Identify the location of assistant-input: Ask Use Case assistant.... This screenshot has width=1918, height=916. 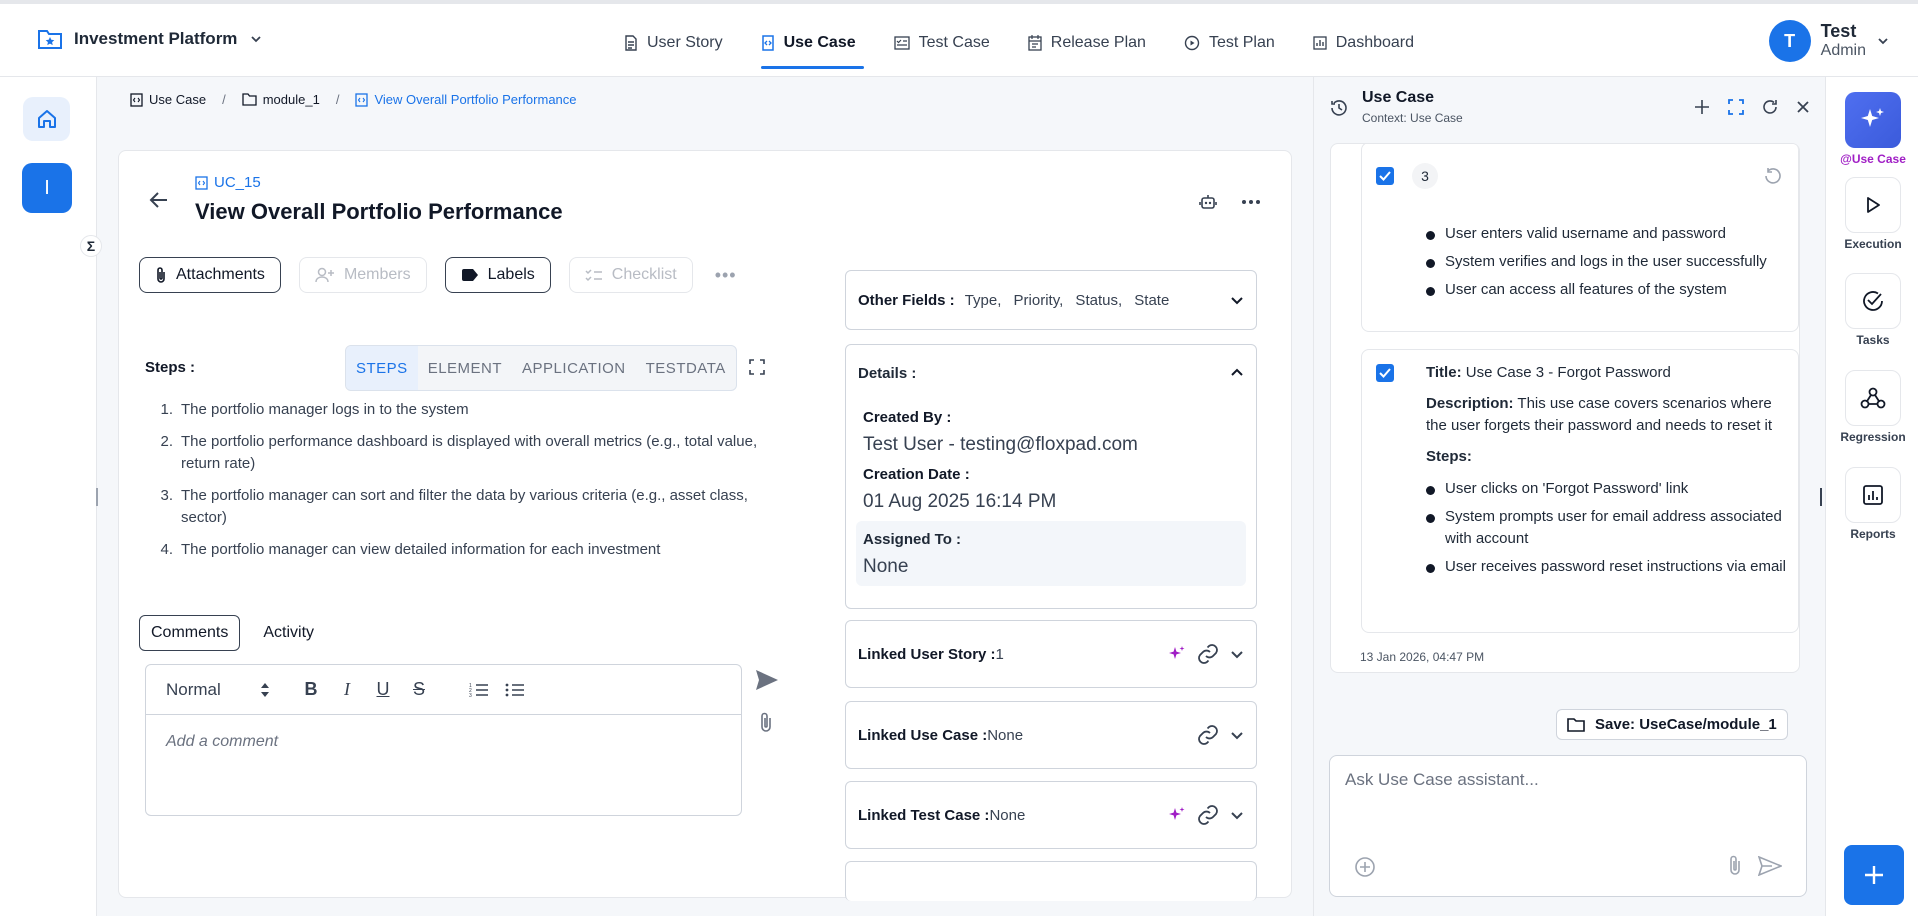
(1568, 826).